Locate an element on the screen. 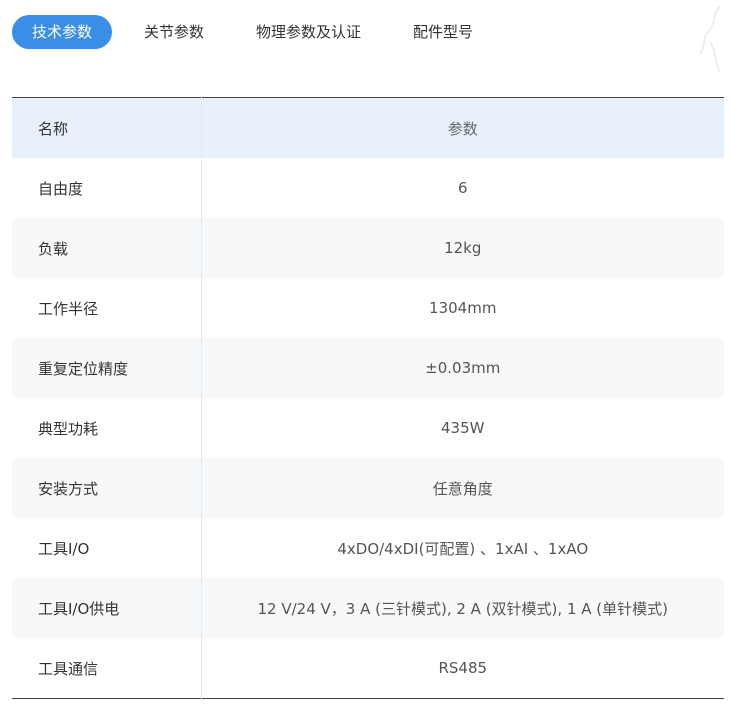  tab-accessory-models: 配件型号 is located at coordinates (443, 32).